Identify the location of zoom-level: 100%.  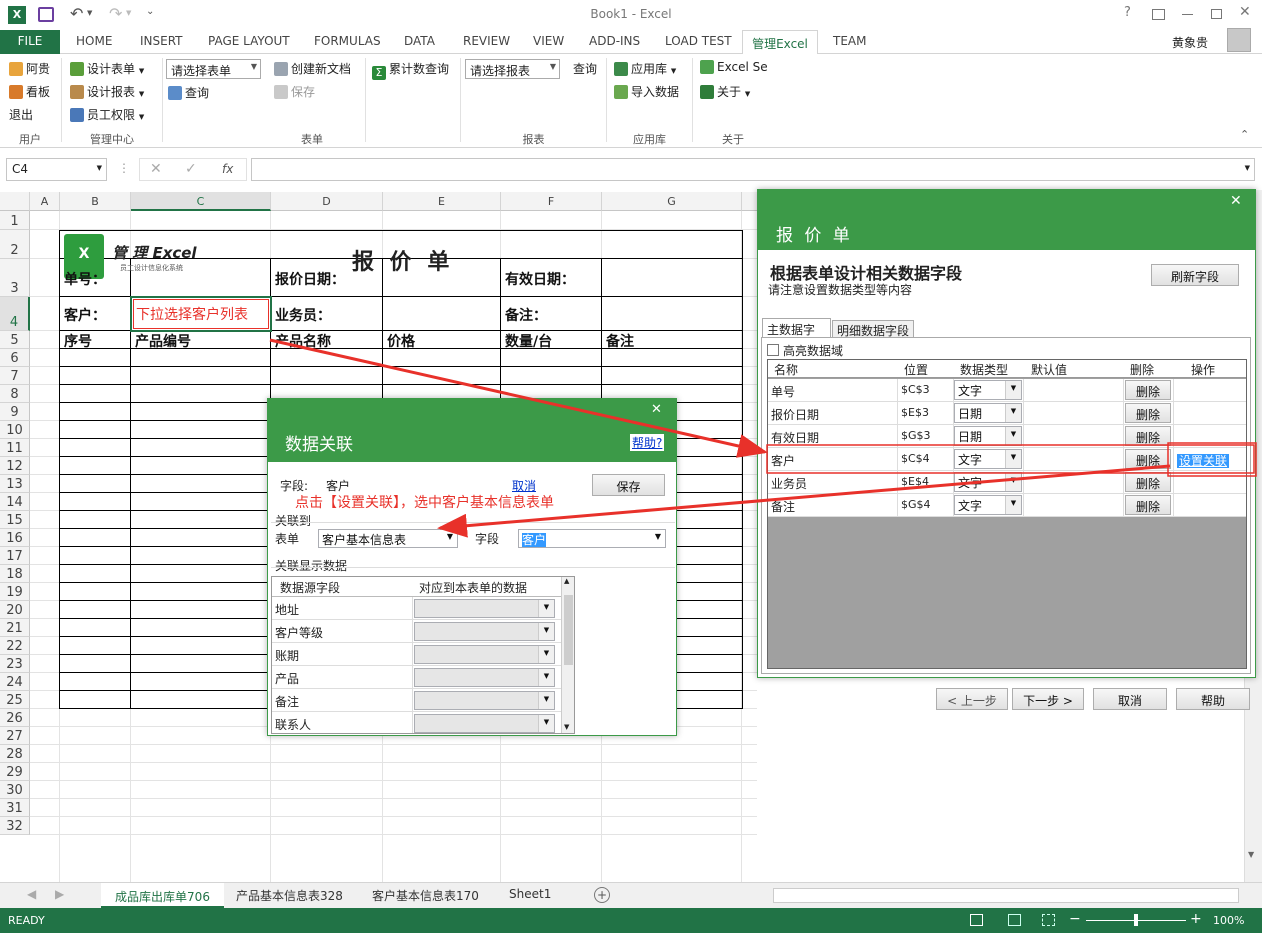
(1228, 920).